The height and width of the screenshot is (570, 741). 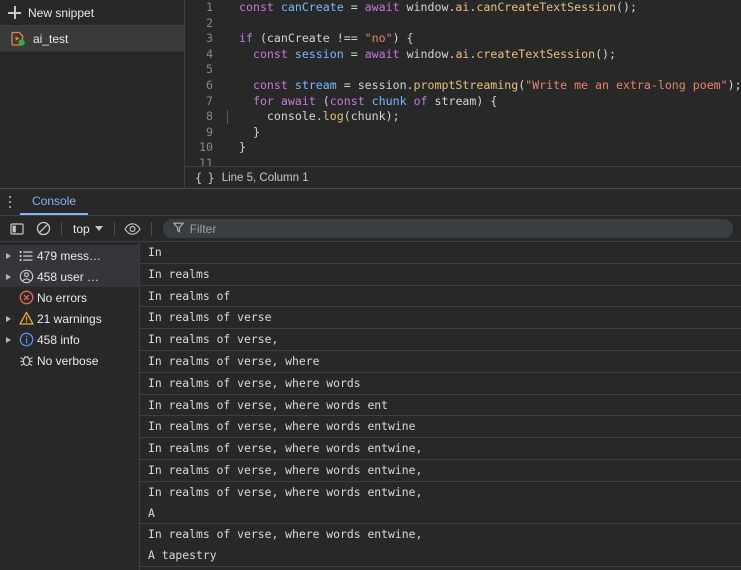 What do you see at coordinates (69, 339) in the screenshot?
I see `console-sidebar-item: 458 info` at bounding box center [69, 339].